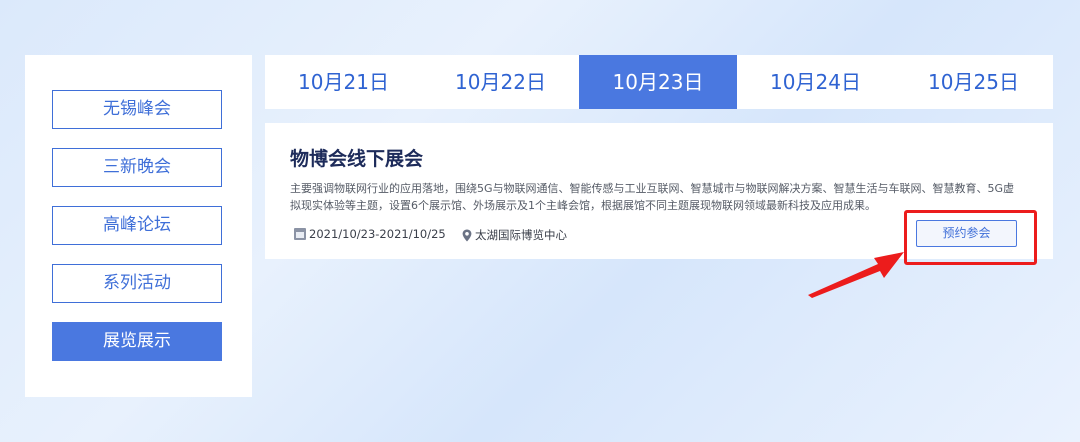  Describe the element at coordinates (137, 283) in the screenshot. I see `sidebar-item-series-events: 系列活动` at that location.